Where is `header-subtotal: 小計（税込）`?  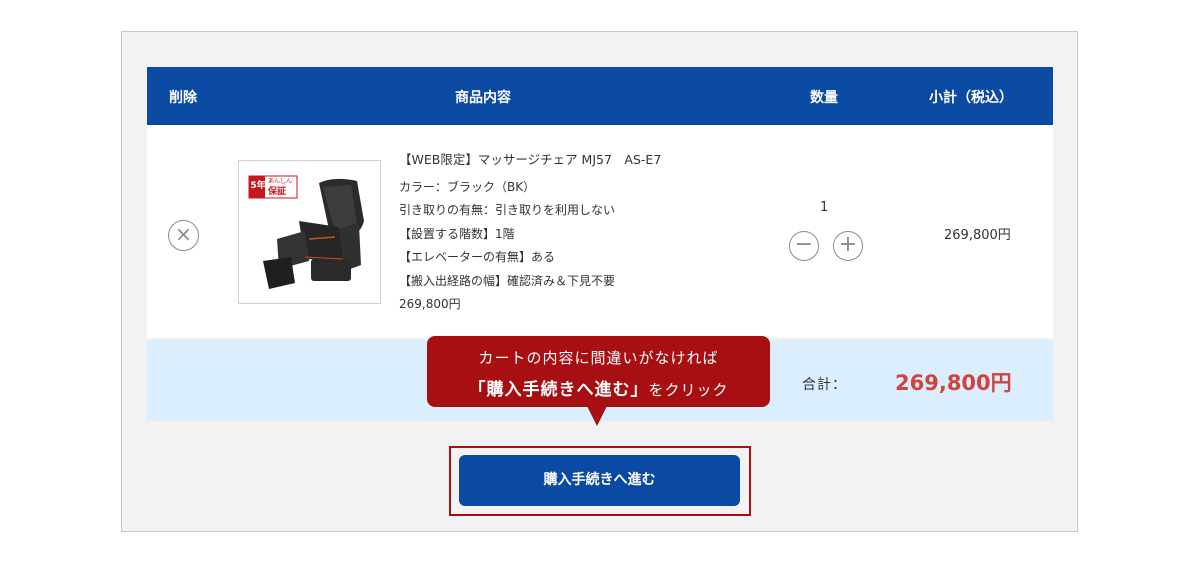 header-subtotal: 小計（税込） is located at coordinates (971, 98).